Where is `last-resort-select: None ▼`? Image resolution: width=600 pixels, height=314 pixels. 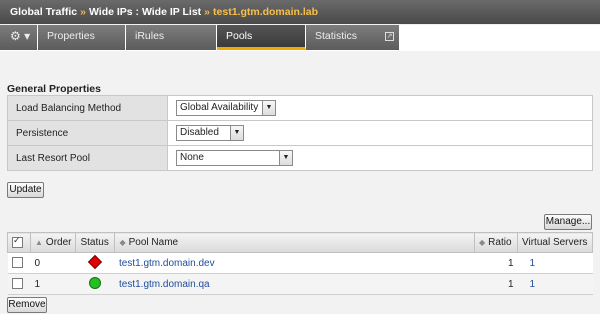 last-resort-select: None ▼ is located at coordinates (234, 158).